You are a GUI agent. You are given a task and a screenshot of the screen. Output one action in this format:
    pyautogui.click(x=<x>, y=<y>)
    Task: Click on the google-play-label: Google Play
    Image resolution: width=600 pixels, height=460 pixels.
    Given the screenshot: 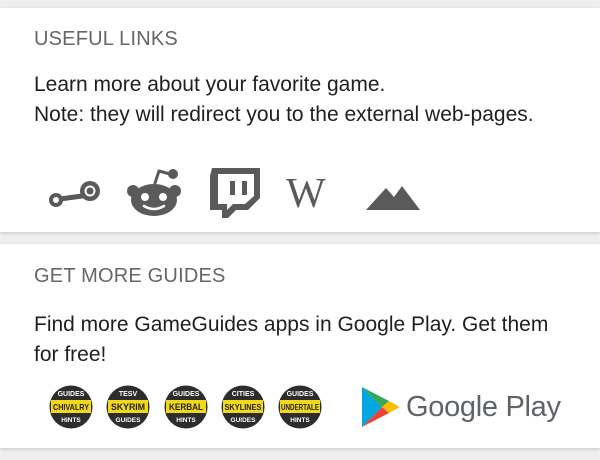 What is the action you would take?
    pyautogui.click(x=483, y=407)
    